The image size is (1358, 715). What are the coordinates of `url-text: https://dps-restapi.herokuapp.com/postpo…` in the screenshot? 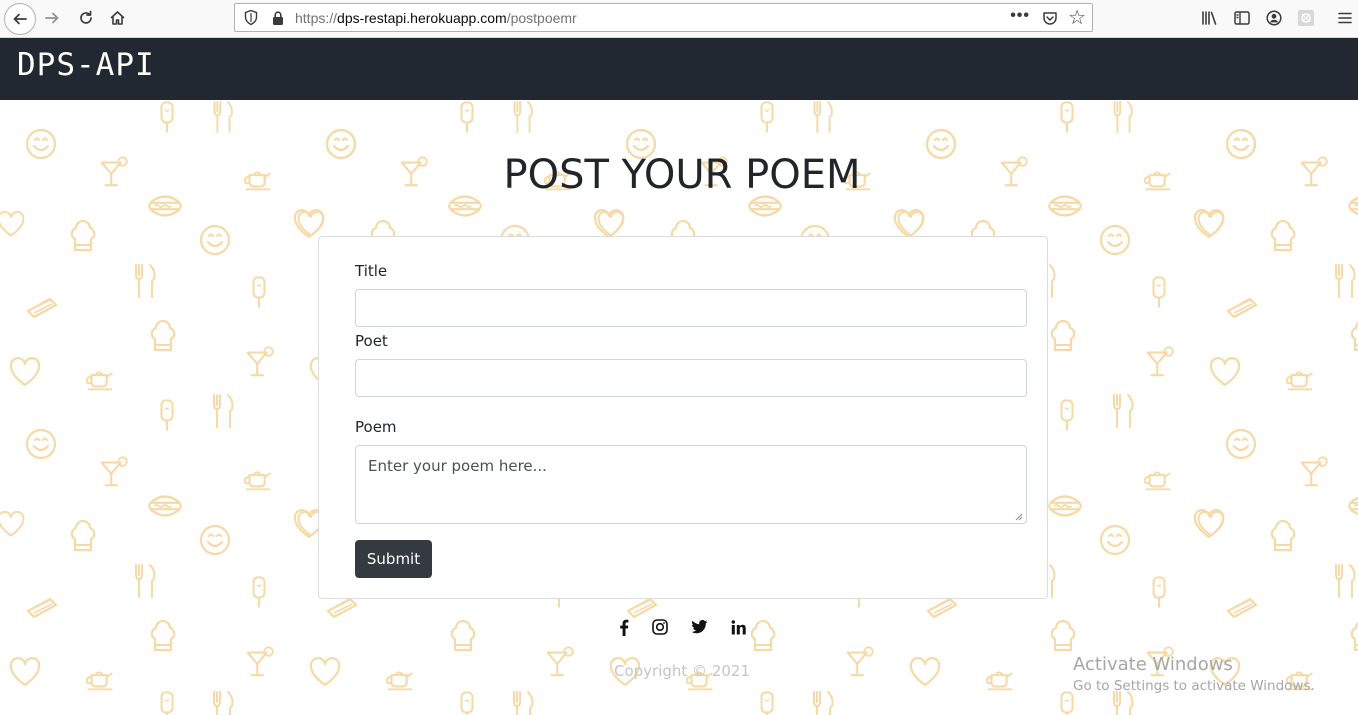 It's located at (436, 18).